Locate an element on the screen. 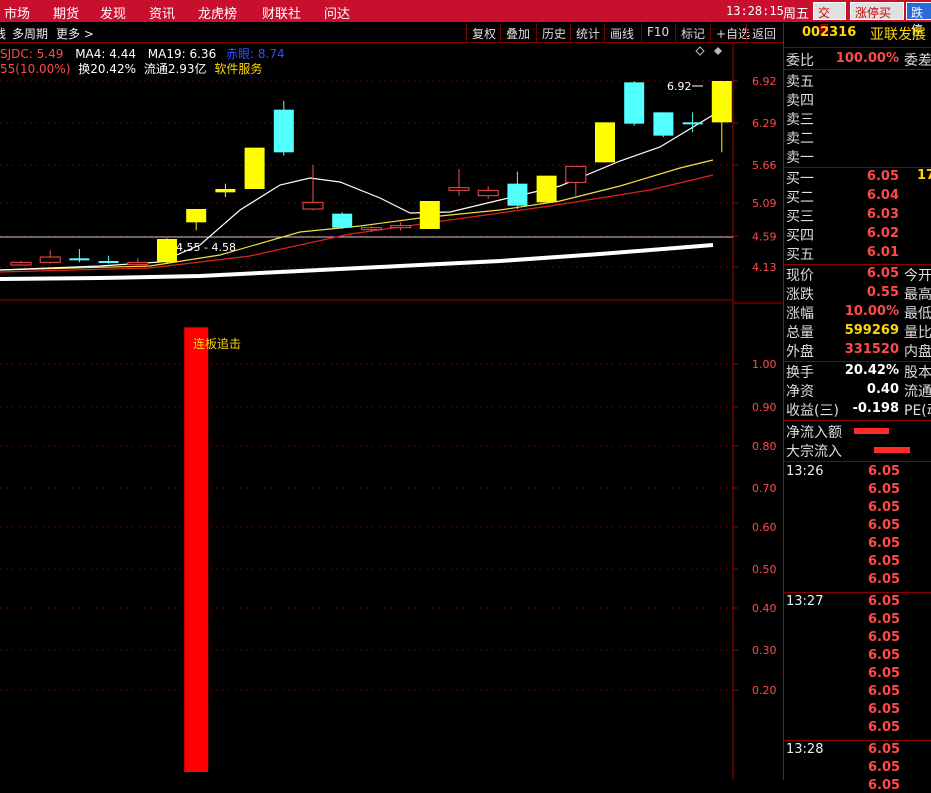 The image size is (931, 793). menu-item-0: 市场 is located at coordinates (17, 12).